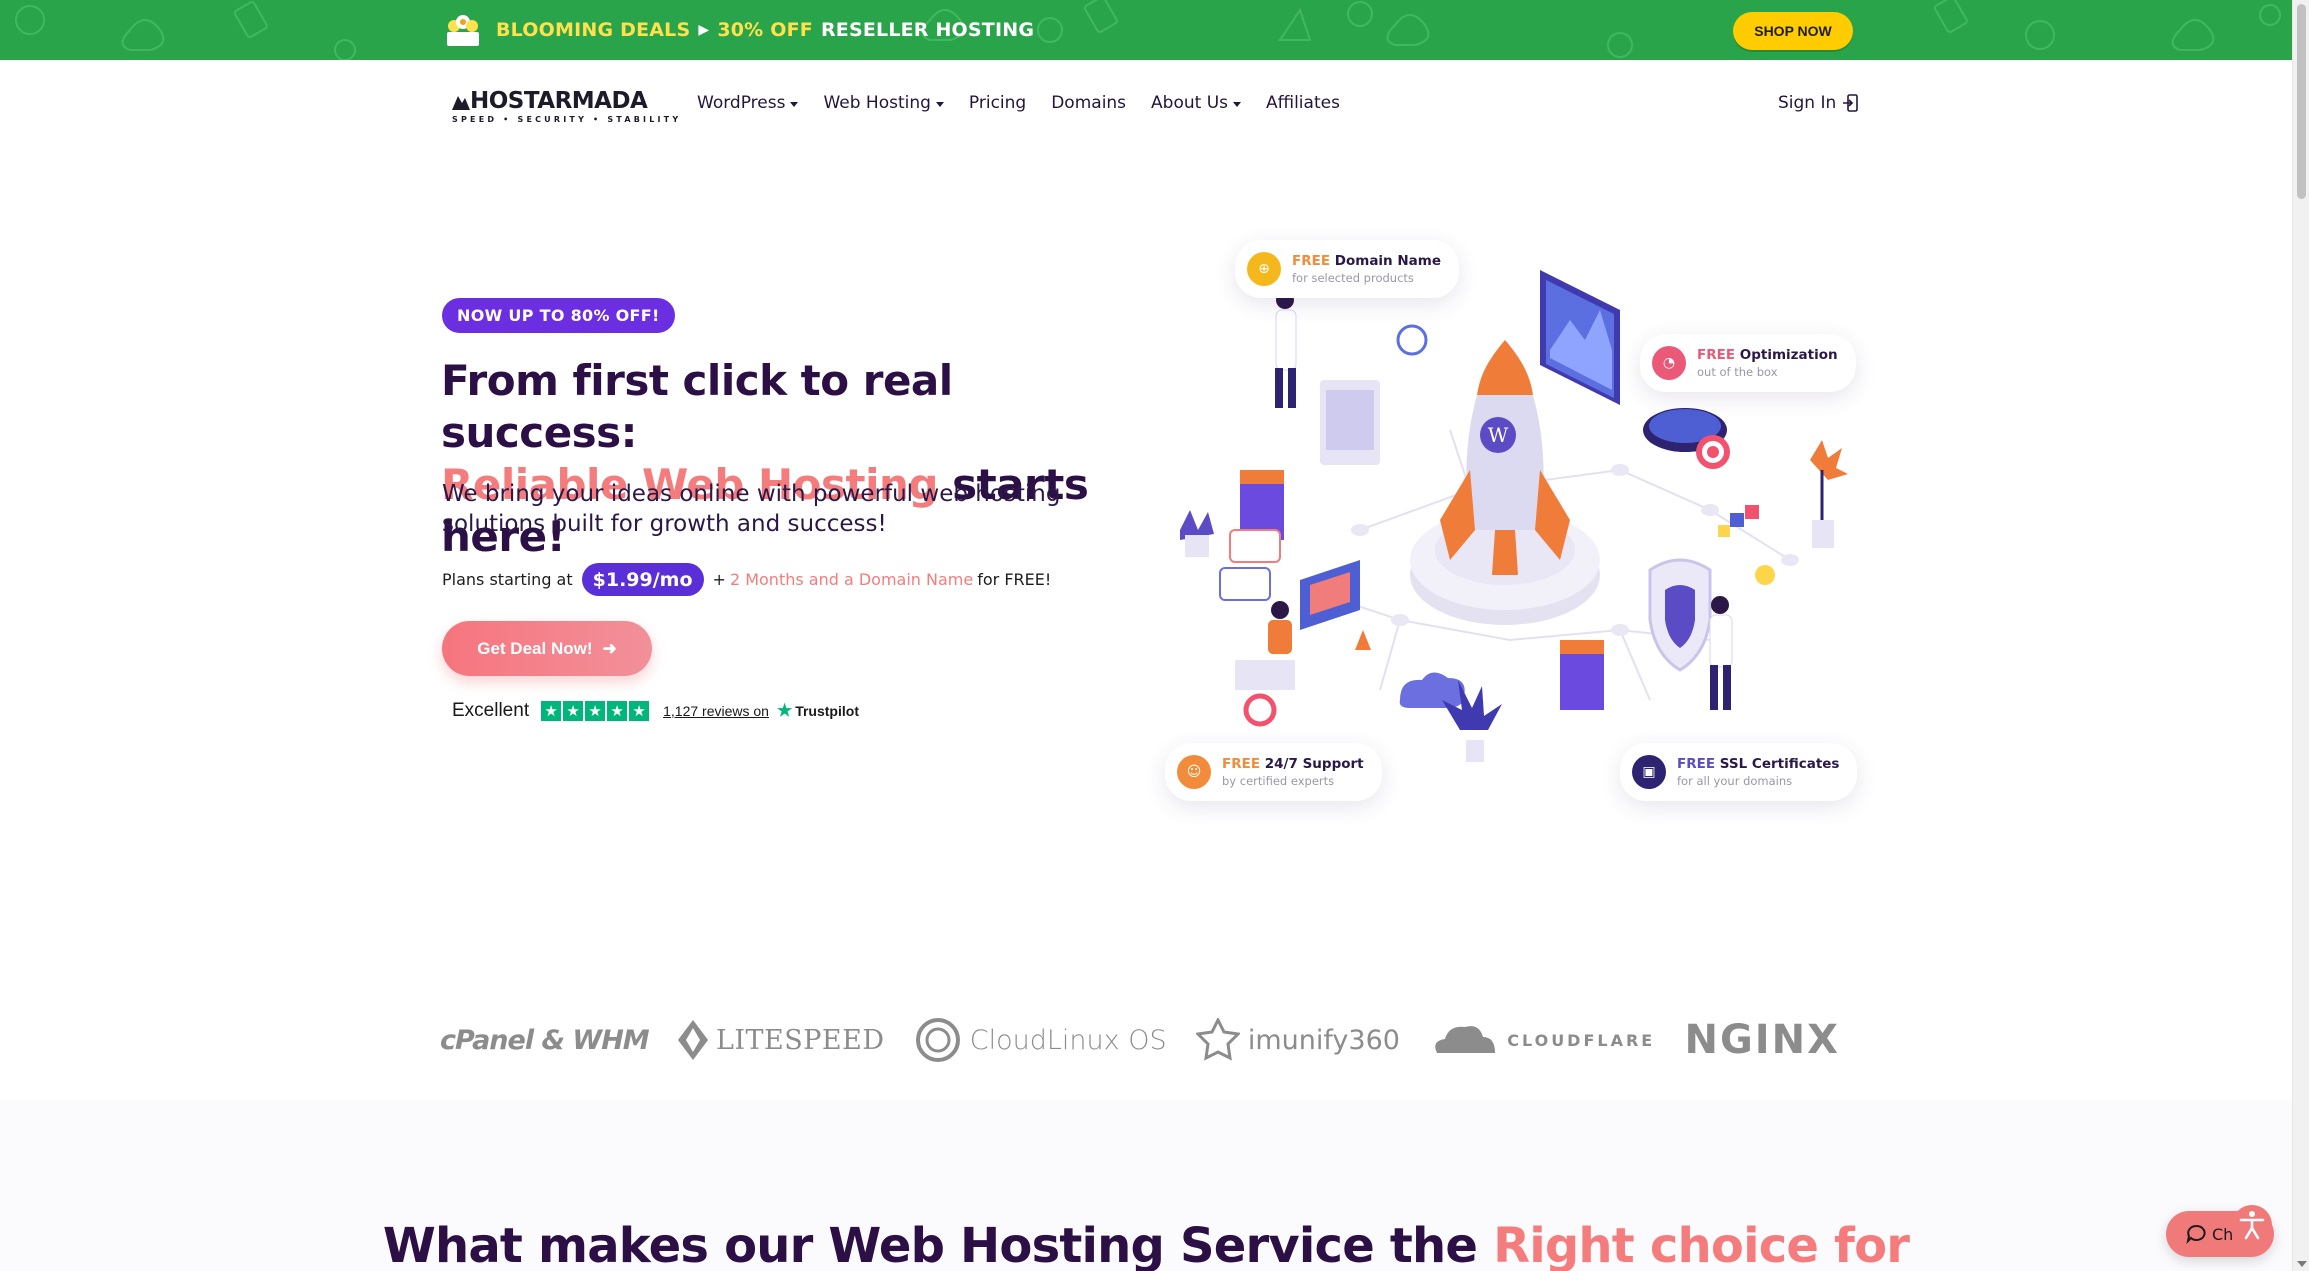 This screenshot has width=2309, height=1271. I want to click on litespeed-icon, so click(692, 1040).